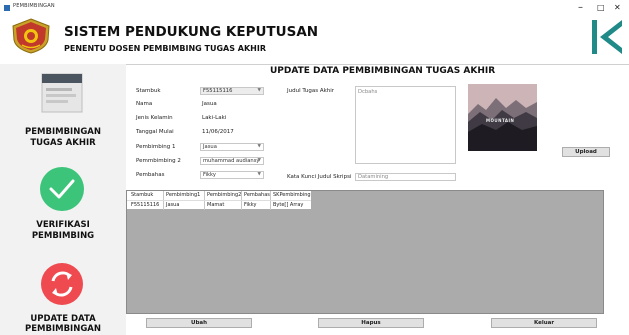  What do you see at coordinates (607, 37) in the screenshot?
I see `back-navigation-icon` at bounding box center [607, 37].